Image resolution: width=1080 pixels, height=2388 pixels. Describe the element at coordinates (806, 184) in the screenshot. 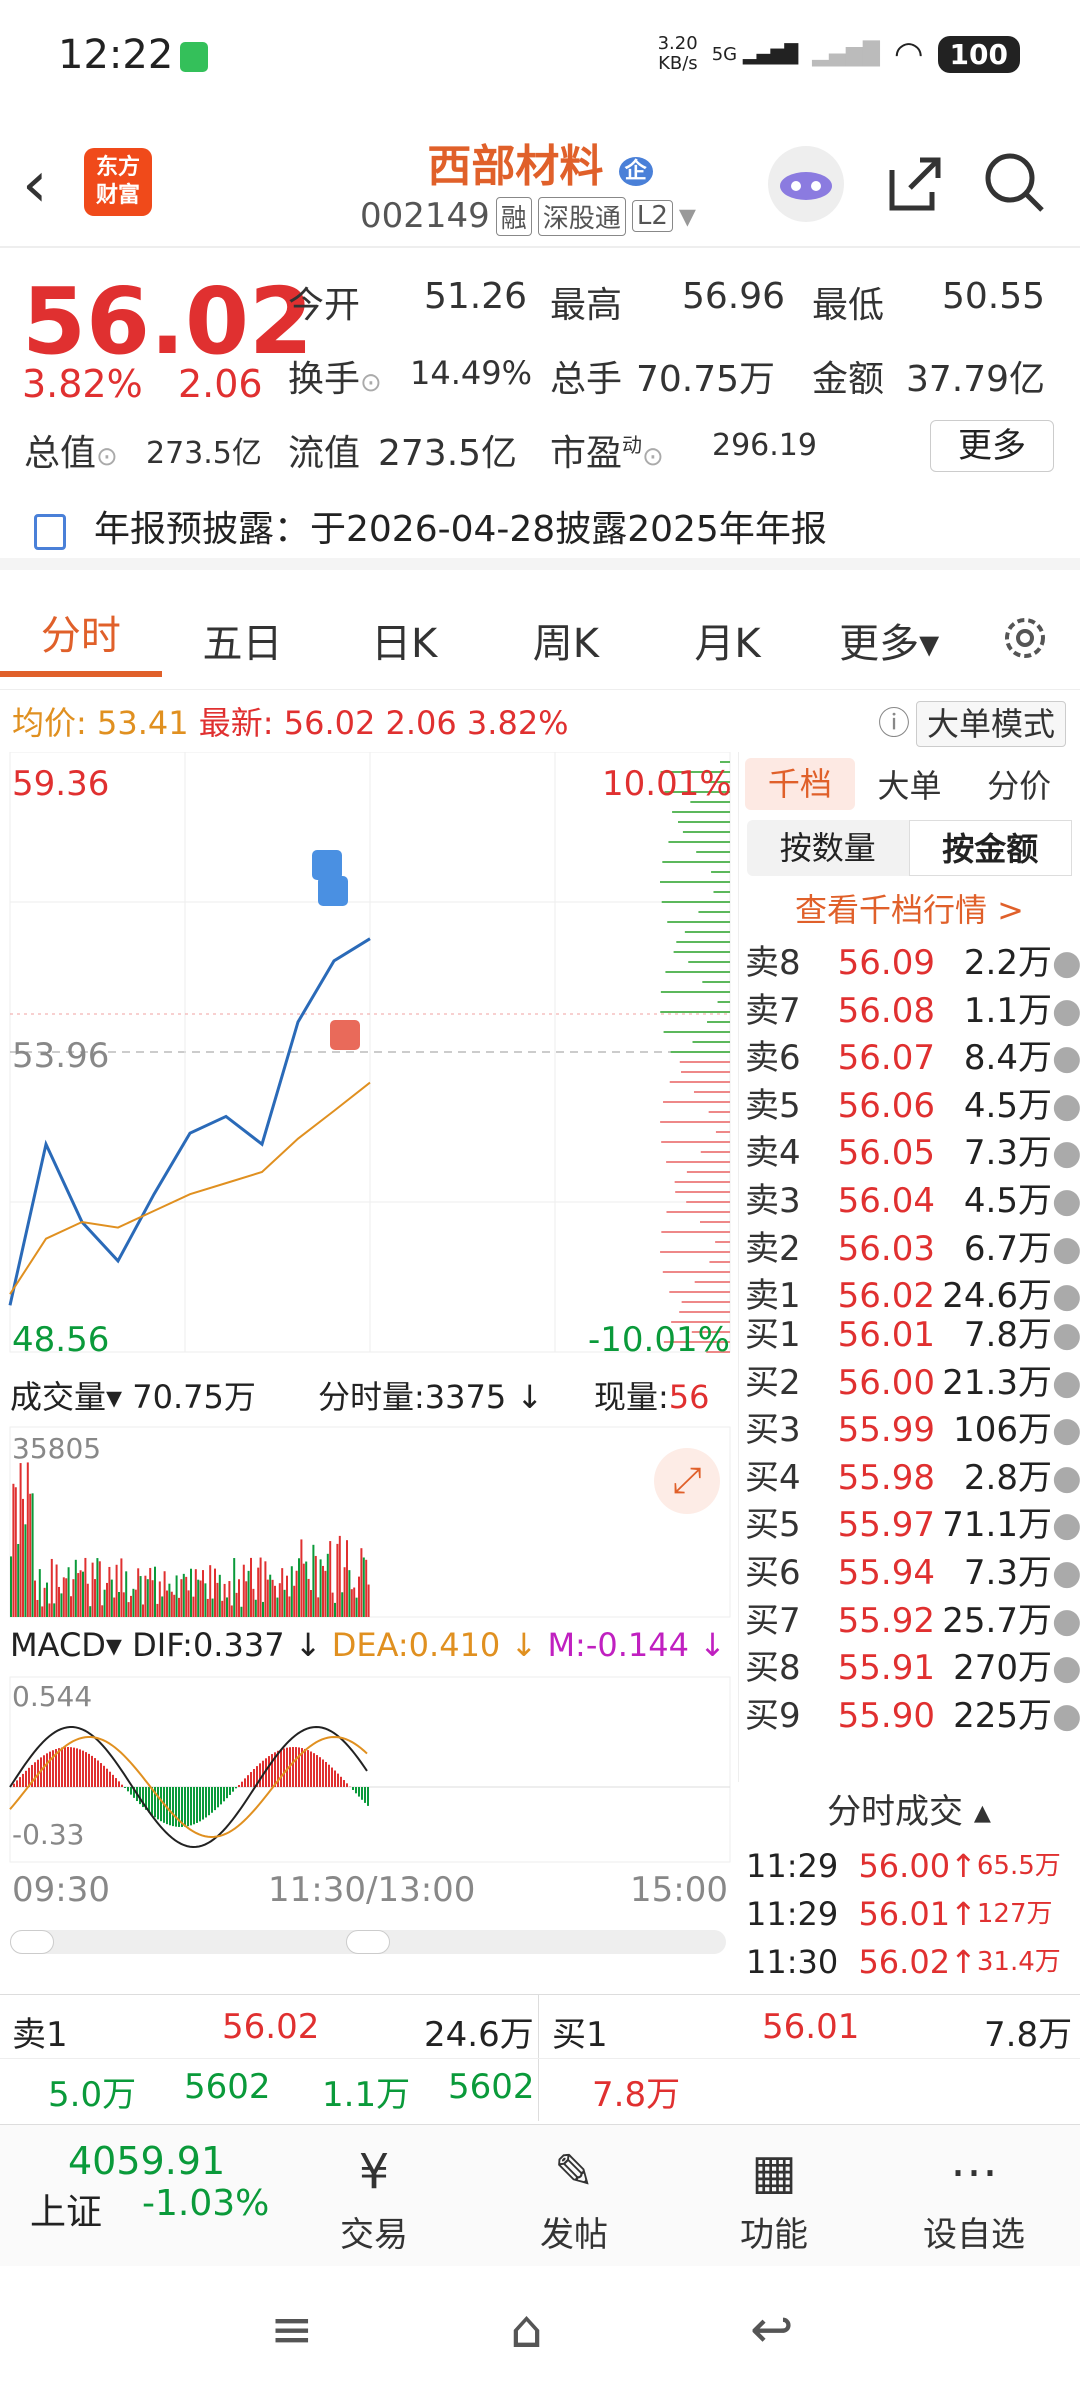

I see `assistant-avatar` at that location.